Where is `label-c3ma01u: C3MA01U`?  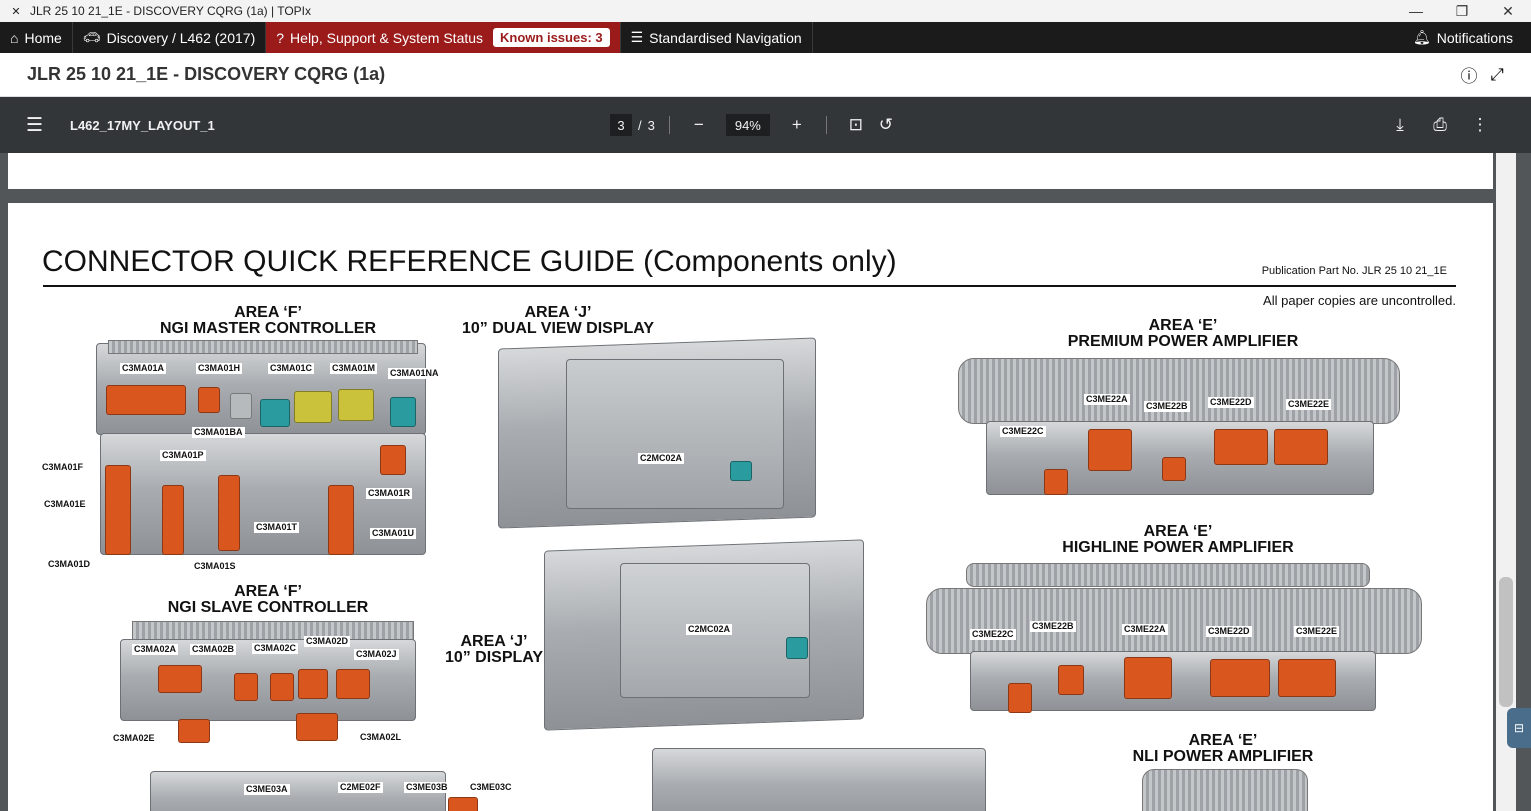 label-c3ma01u: C3MA01U is located at coordinates (393, 533).